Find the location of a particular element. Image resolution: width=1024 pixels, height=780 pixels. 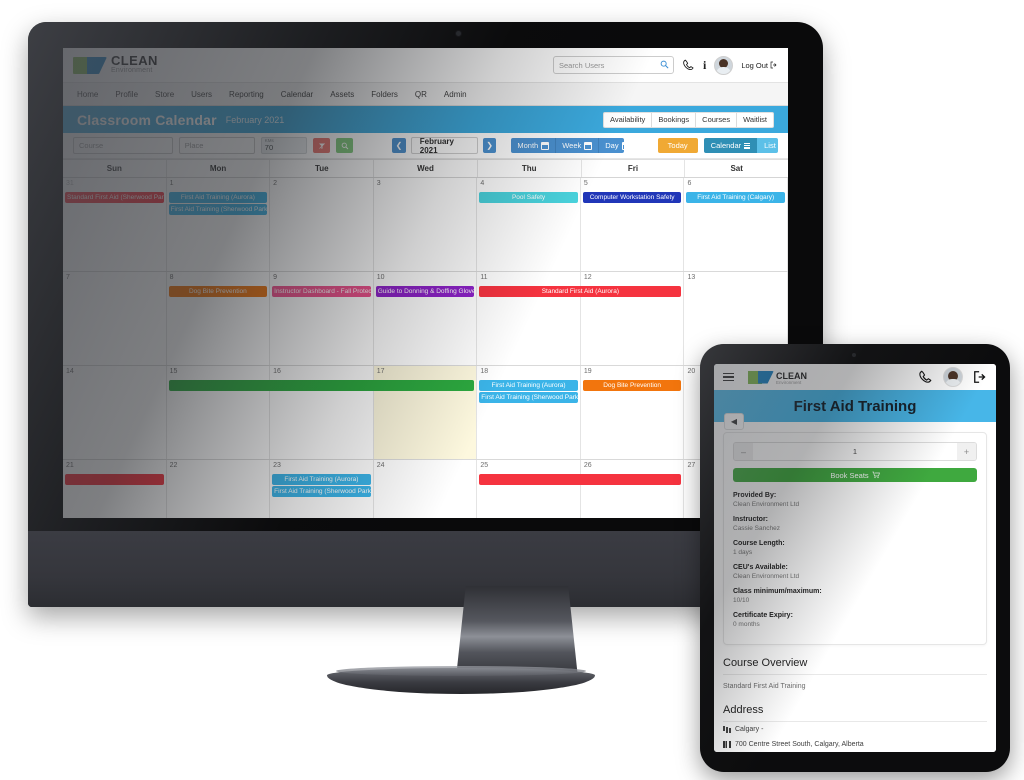

nav-item-users: Users is located at coordinates (201, 94).